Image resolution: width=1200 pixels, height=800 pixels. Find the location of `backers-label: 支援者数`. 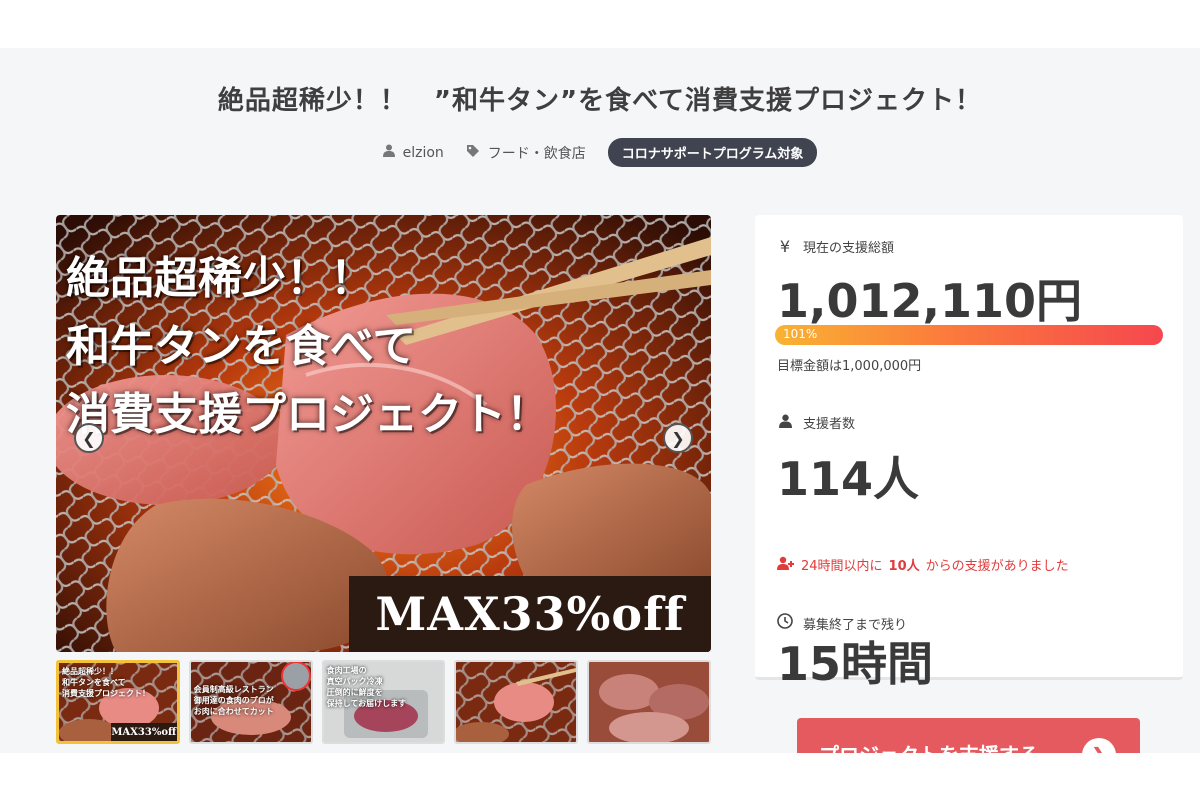

backers-label: 支援者数 is located at coordinates (816, 422).